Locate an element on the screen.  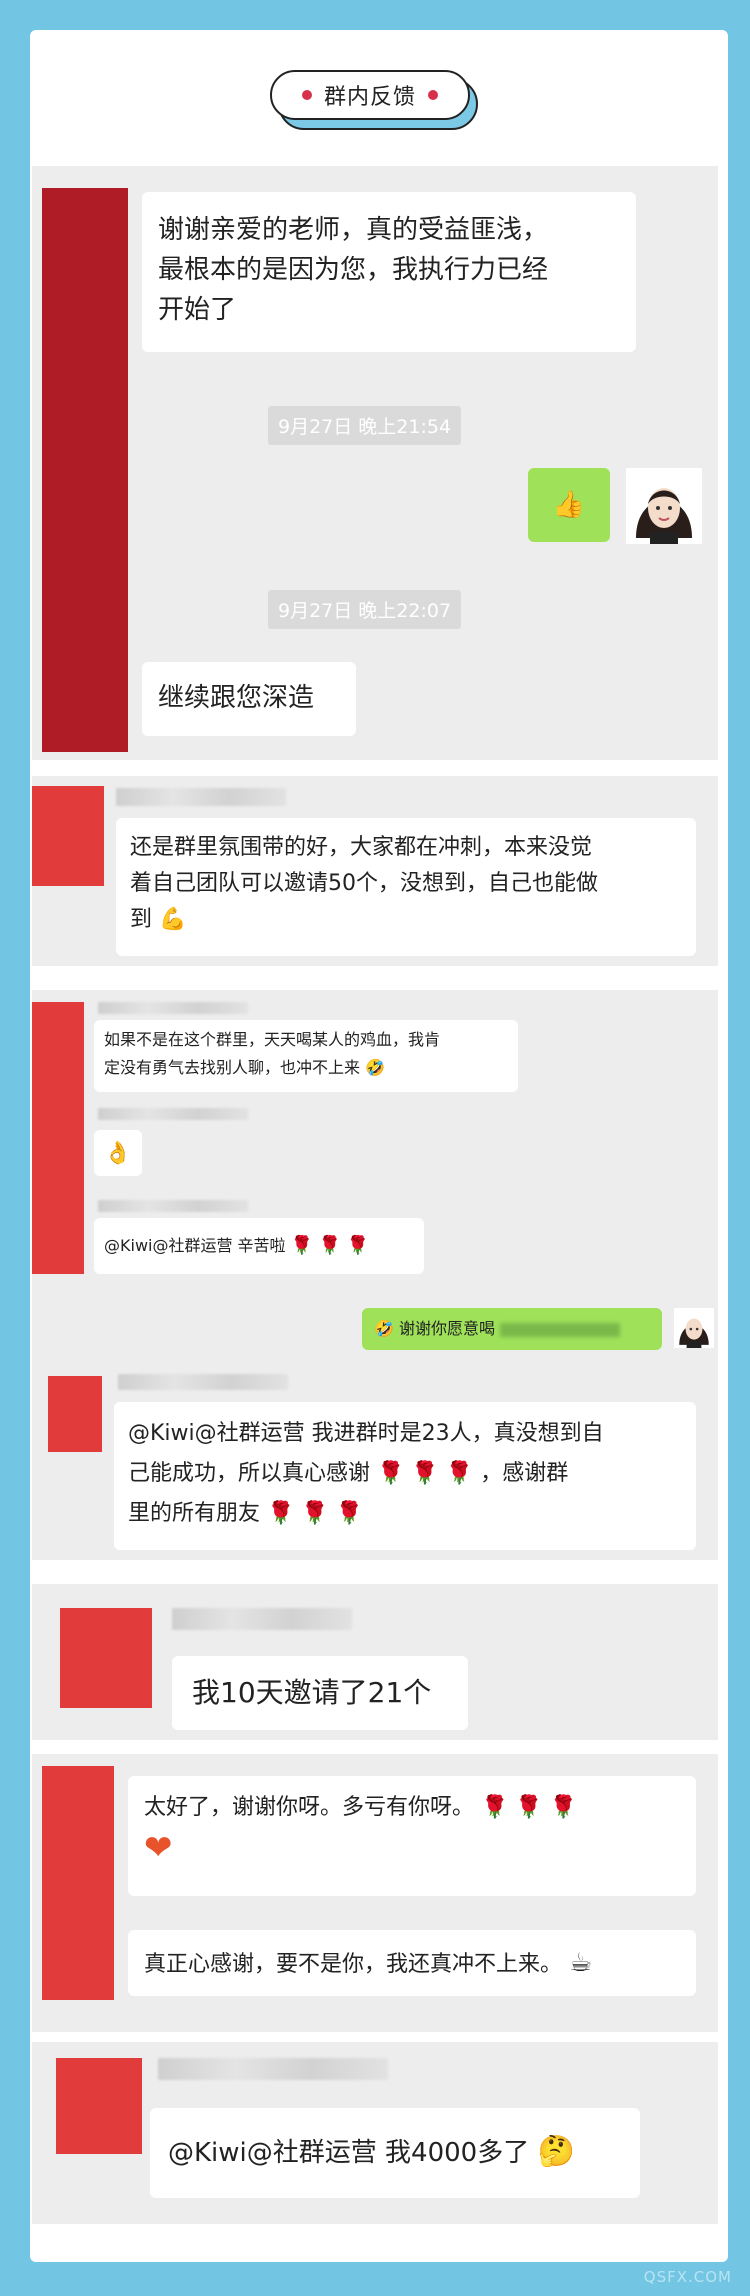
message-line: @Kiwi@社群运营 我进群时是23人，真没想到自 is located at coordinates (366, 1433).